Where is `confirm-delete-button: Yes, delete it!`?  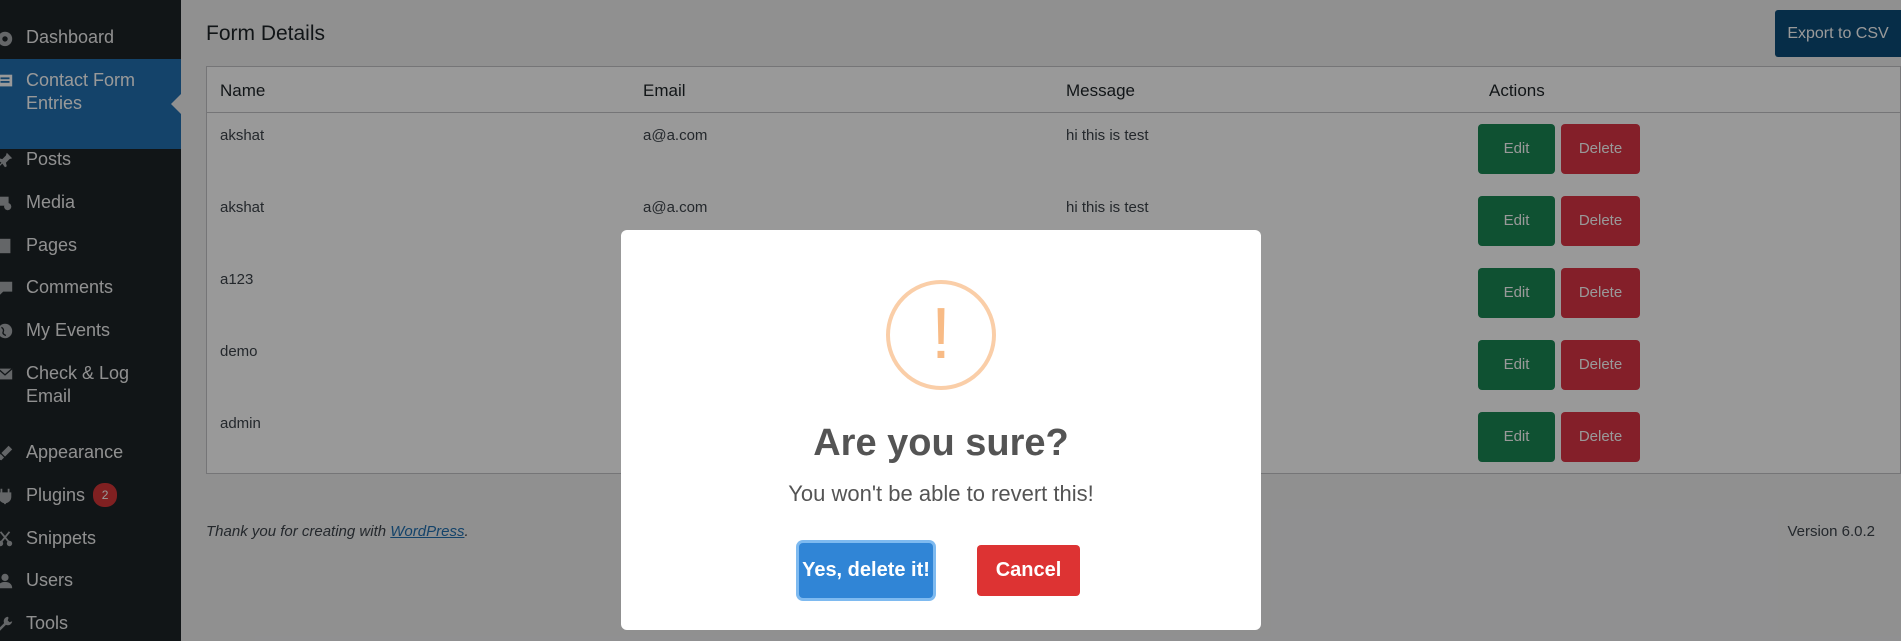 confirm-delete-button: Yes, delete it! is located at coordinates (866, 570).